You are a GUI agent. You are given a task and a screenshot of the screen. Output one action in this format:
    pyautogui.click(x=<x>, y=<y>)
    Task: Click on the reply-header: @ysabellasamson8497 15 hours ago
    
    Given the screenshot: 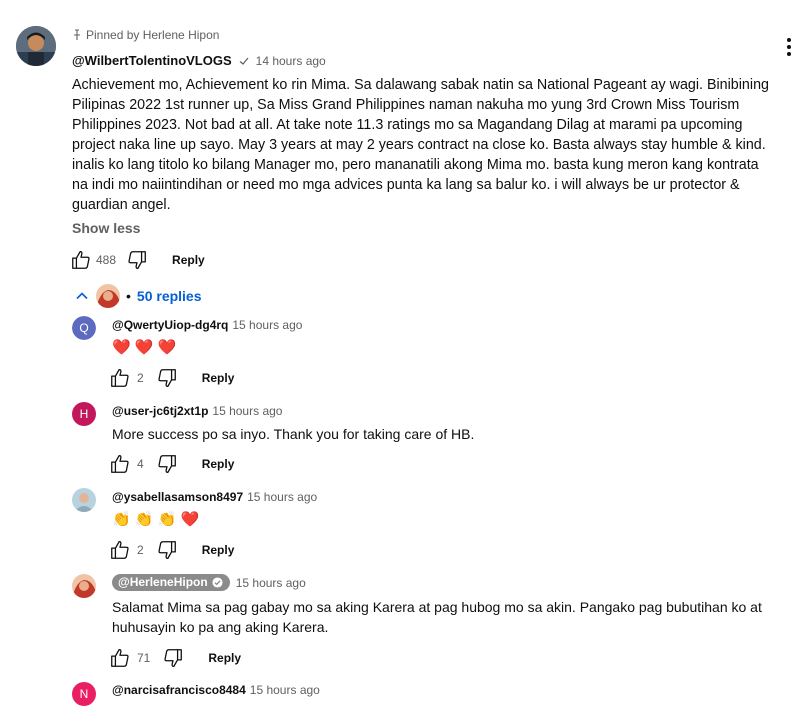 What is the action you would take?
    pyautogui.click(x=214, y=497)
    